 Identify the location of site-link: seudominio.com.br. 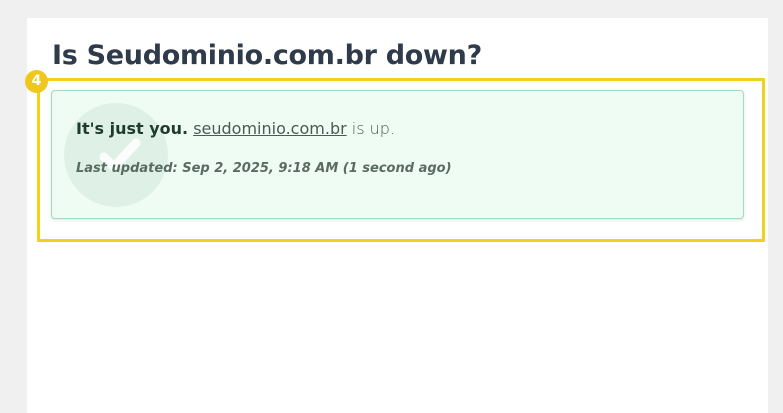
(269, 128).